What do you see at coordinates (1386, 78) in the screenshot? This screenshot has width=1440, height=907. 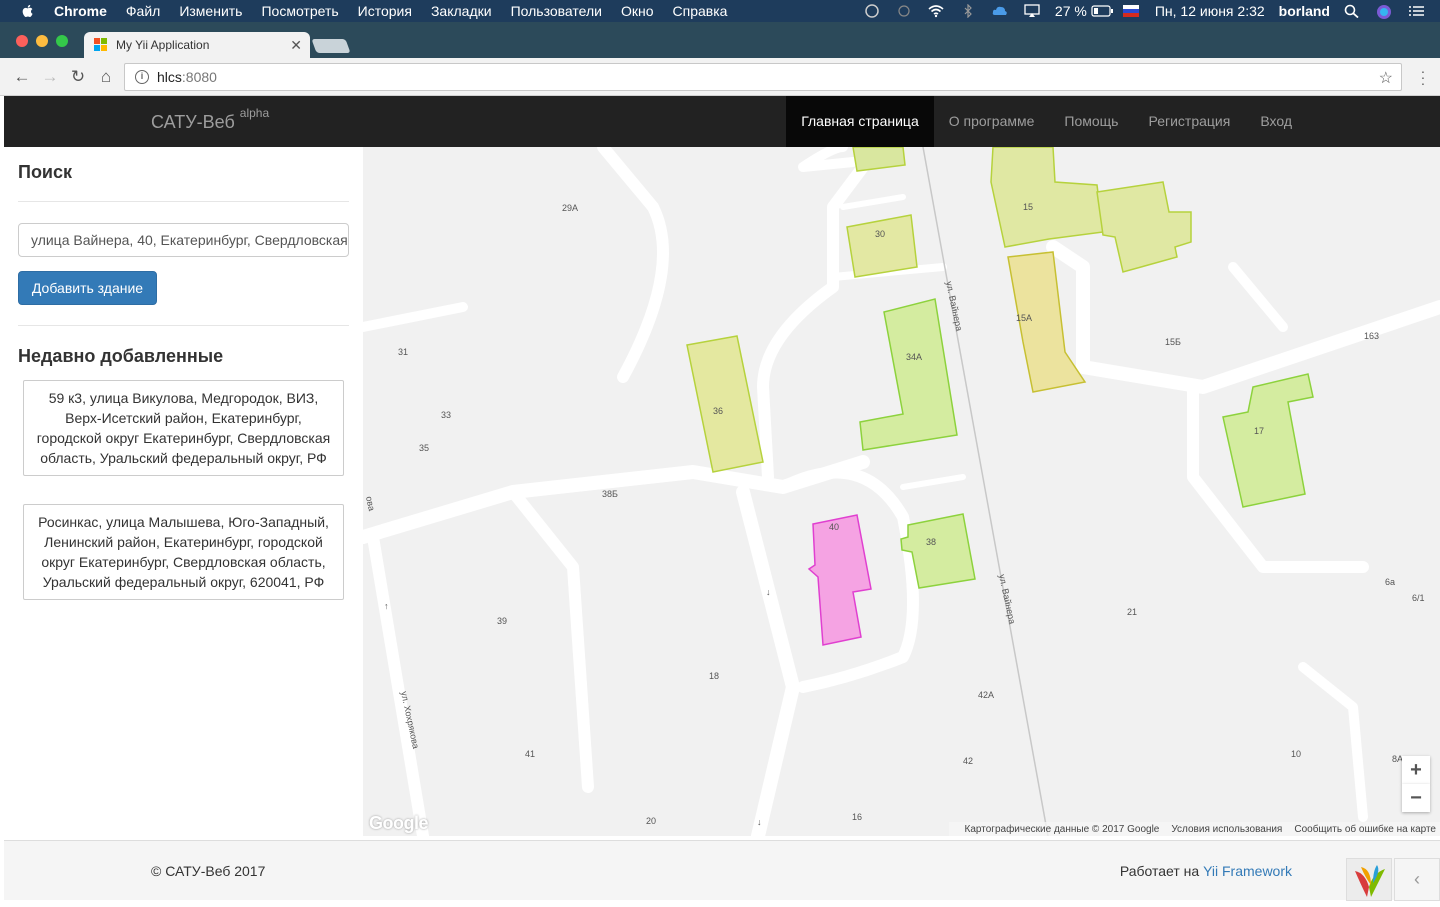 I see `bookmark-star-icon: ☆` at bounding box center [1386, 78].